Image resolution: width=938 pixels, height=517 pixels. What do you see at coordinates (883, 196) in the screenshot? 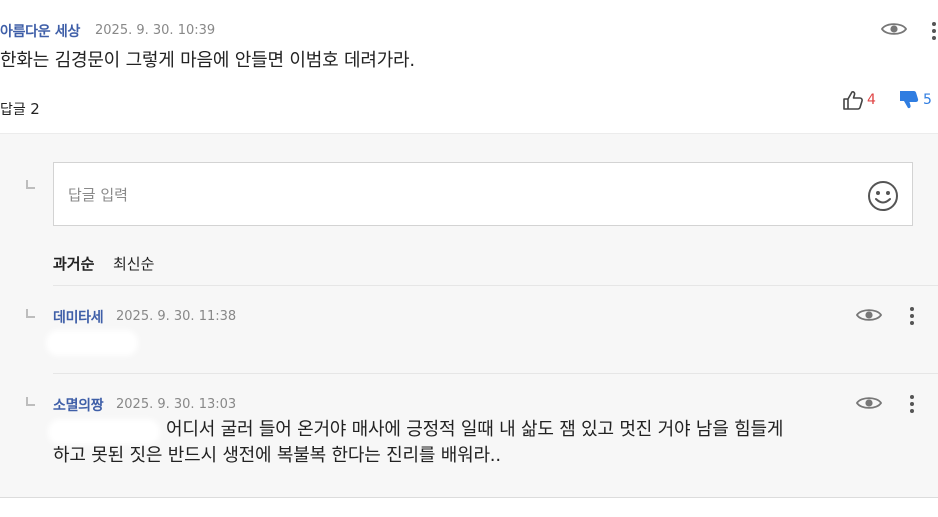
I see `smiley-icon` at bounding box center [883, 196].